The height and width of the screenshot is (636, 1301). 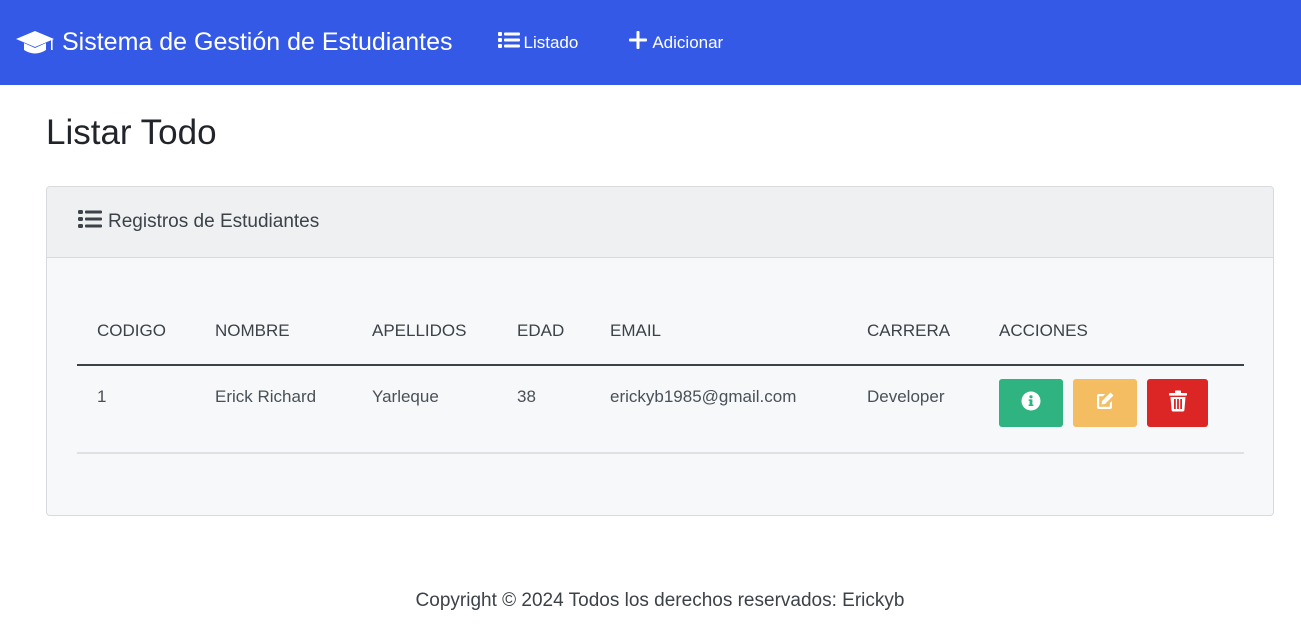 I want to click on column-header-edad: EDAD, so click(x=543, y=331).